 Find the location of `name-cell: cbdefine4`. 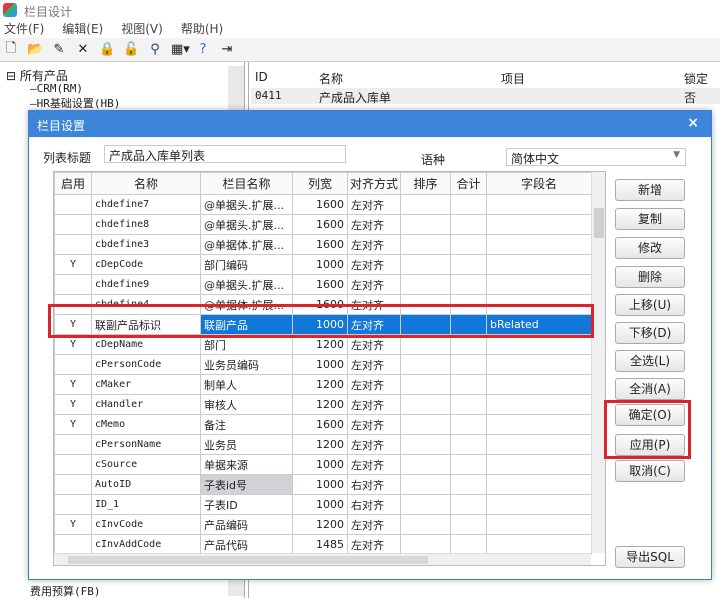

name-cell: cbdefine4 is located at coordinates (146, 304).